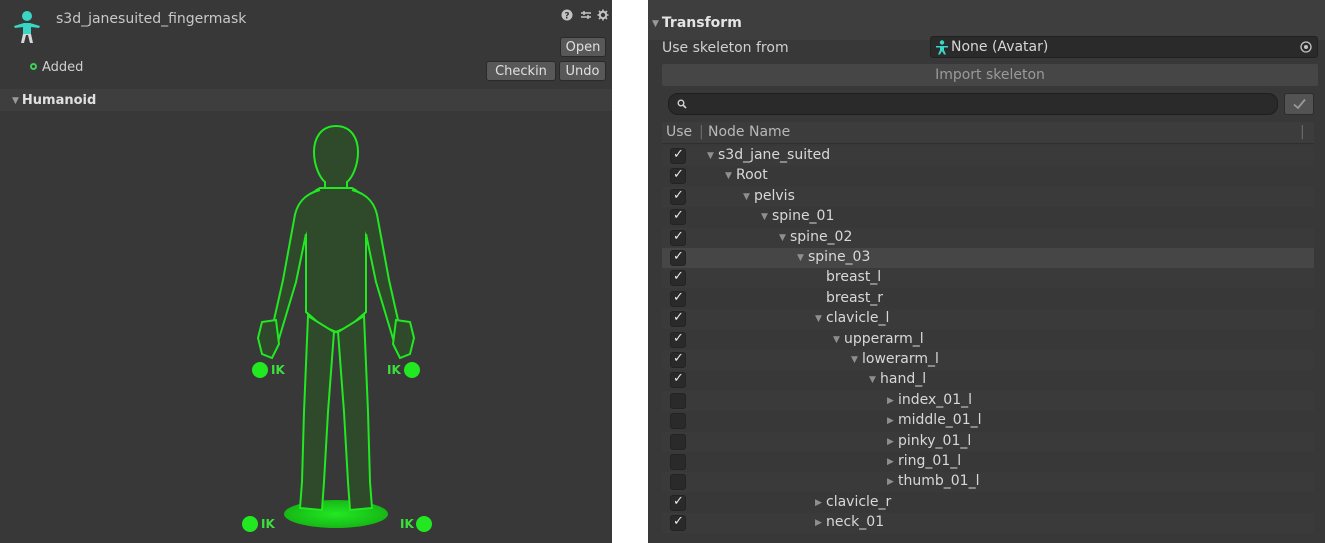  Describe the element at coordinates (54, 100) in the screenshot. I see `humanoid-foldout: ▼ Humanoid` at that location.